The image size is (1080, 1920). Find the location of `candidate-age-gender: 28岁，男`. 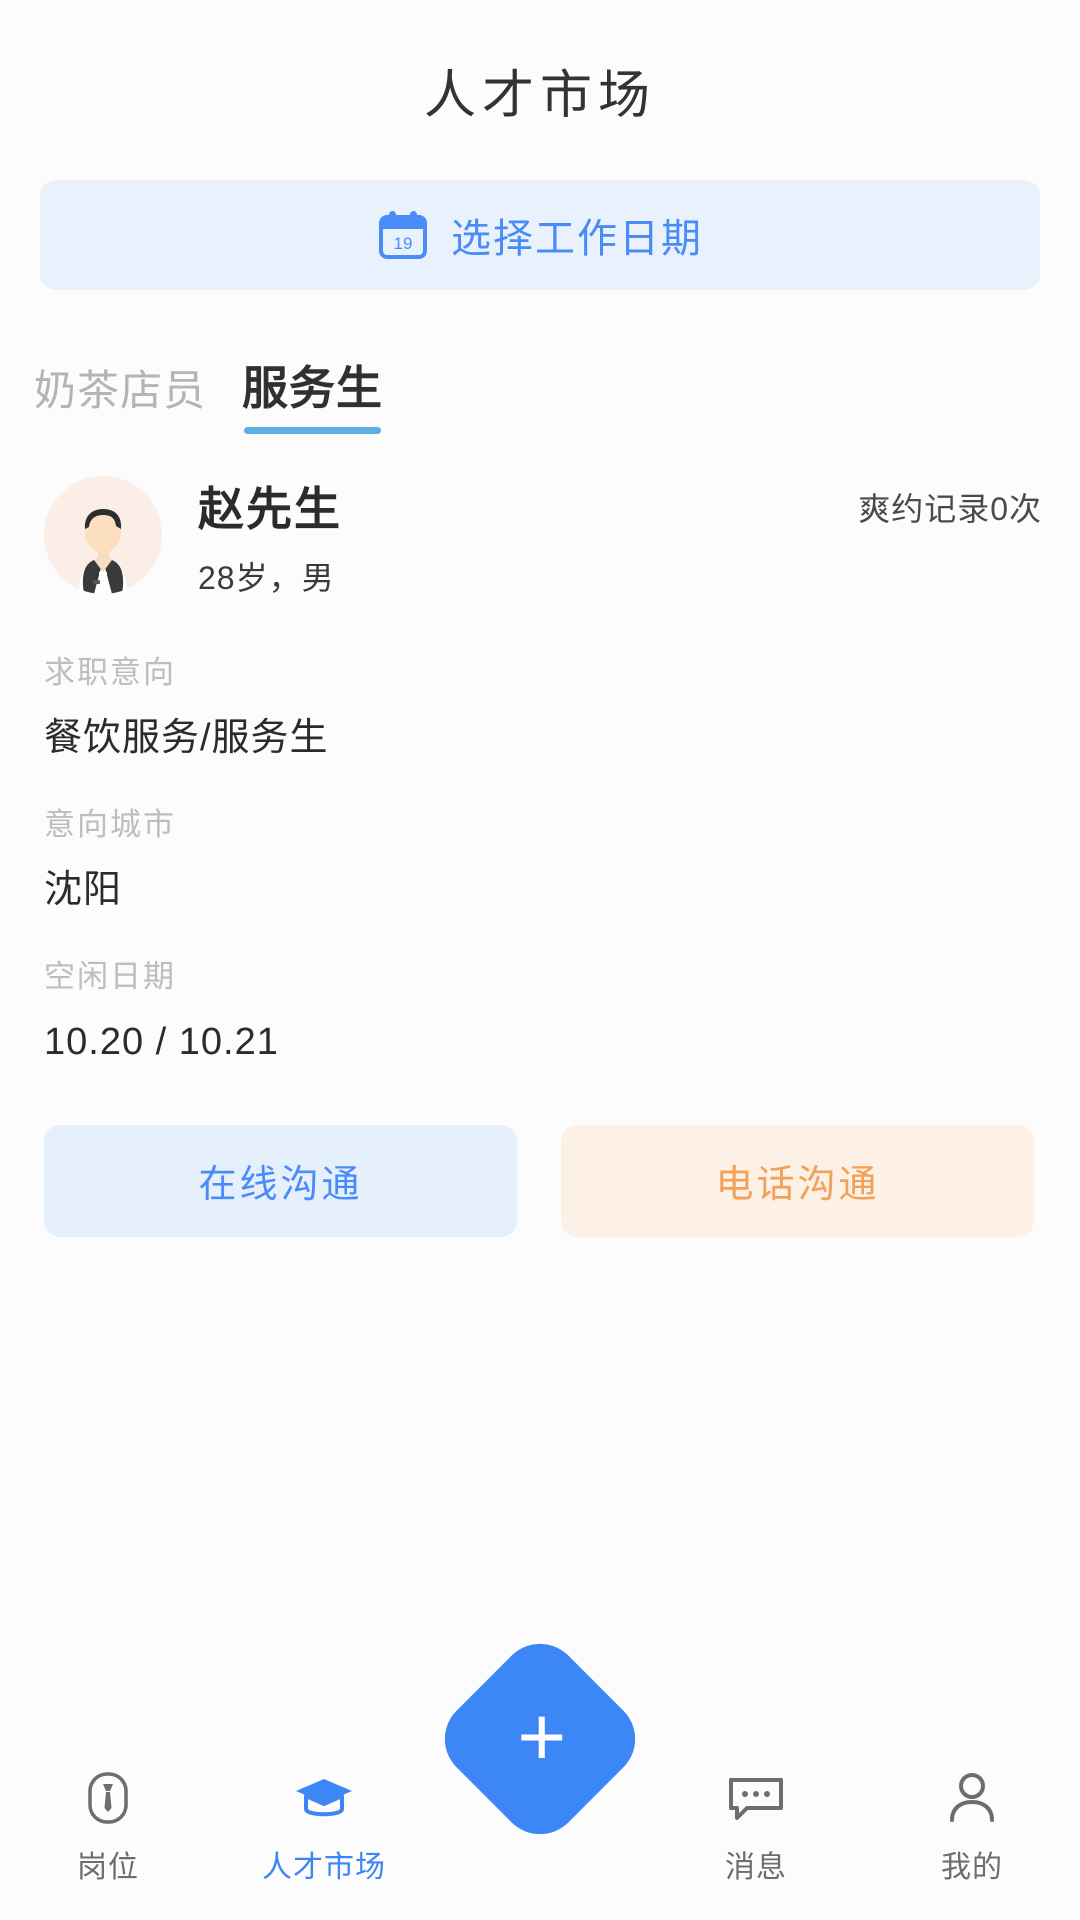

candidate-age-gender: 28岁，男 is located at coordinates (266, 578).